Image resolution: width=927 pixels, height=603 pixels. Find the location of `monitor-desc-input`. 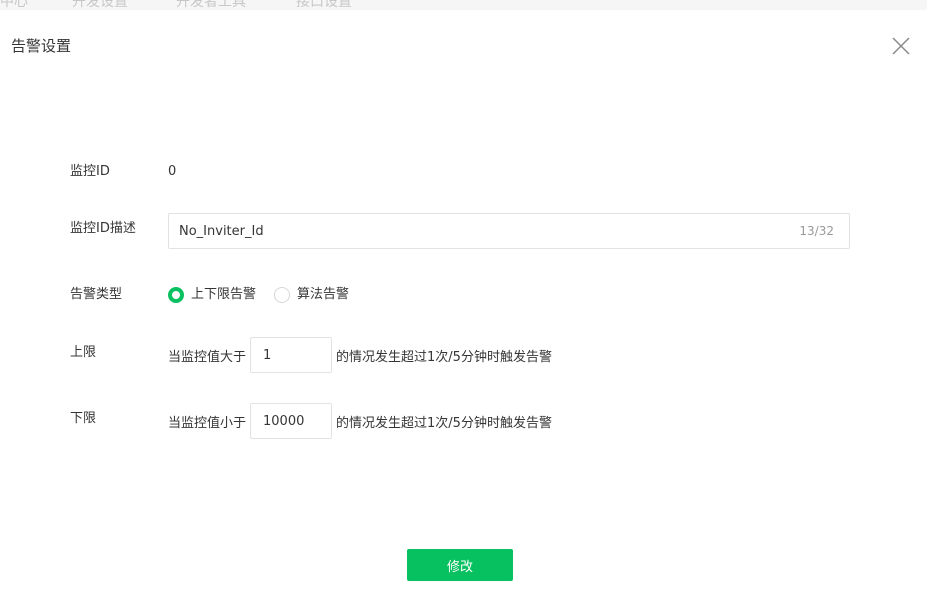

monitor-desc-input is located at coordinates (469, 231).